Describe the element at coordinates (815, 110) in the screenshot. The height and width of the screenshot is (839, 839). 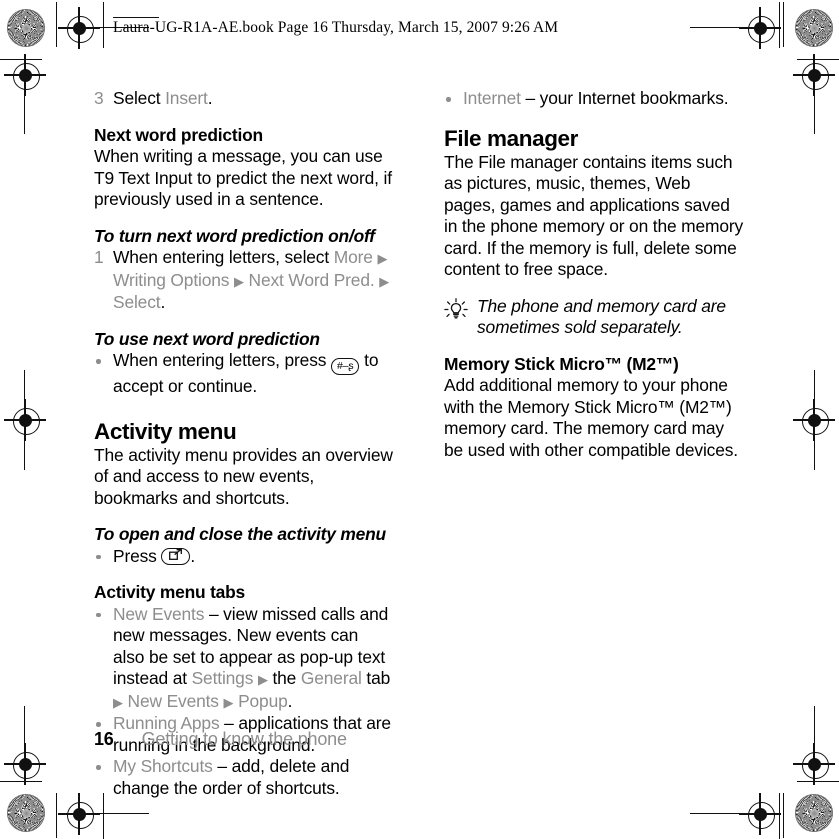
I see `crop-rule-inner-right-upper` at that location.